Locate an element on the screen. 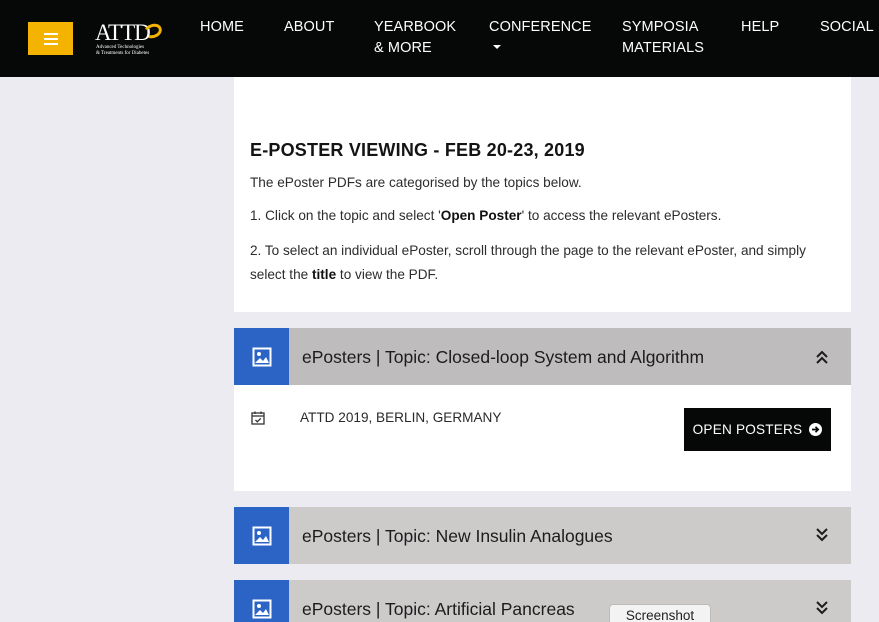 Image resolution: width=879 pixels, height=622 pixels. calendar-check-icon is located at coordinates (258, 418).